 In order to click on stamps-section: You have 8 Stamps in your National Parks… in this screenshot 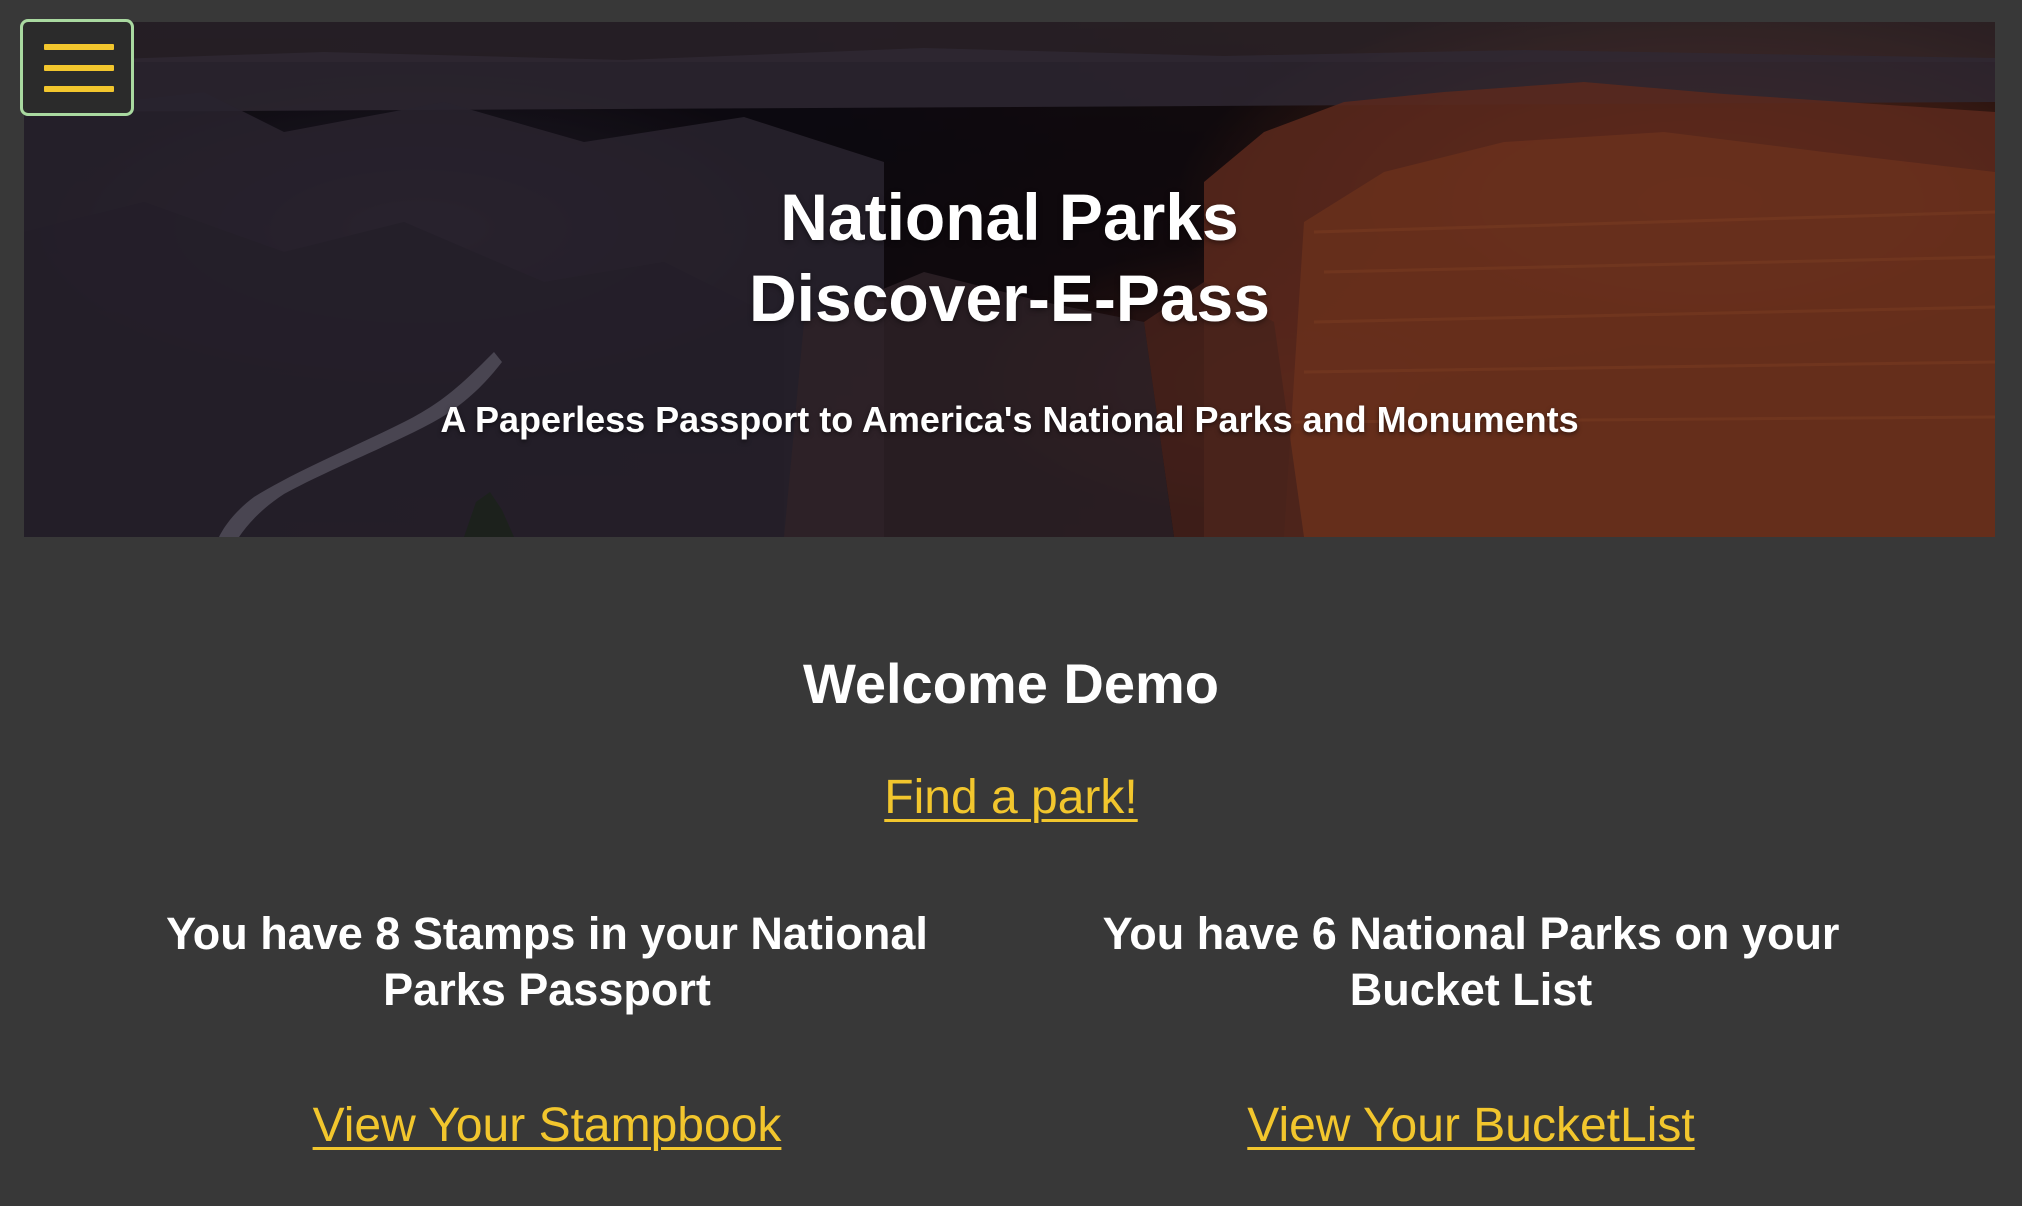, I will do `click(547, 1031)`.